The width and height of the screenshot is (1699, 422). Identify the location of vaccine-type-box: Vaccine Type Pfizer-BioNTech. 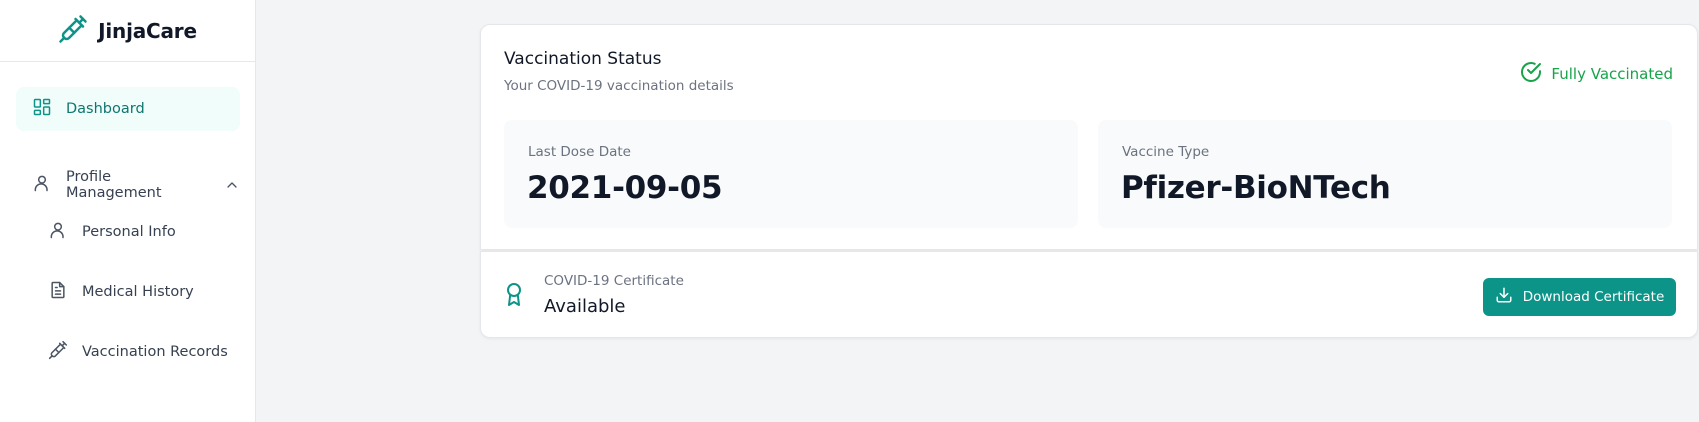
(1385, 174).